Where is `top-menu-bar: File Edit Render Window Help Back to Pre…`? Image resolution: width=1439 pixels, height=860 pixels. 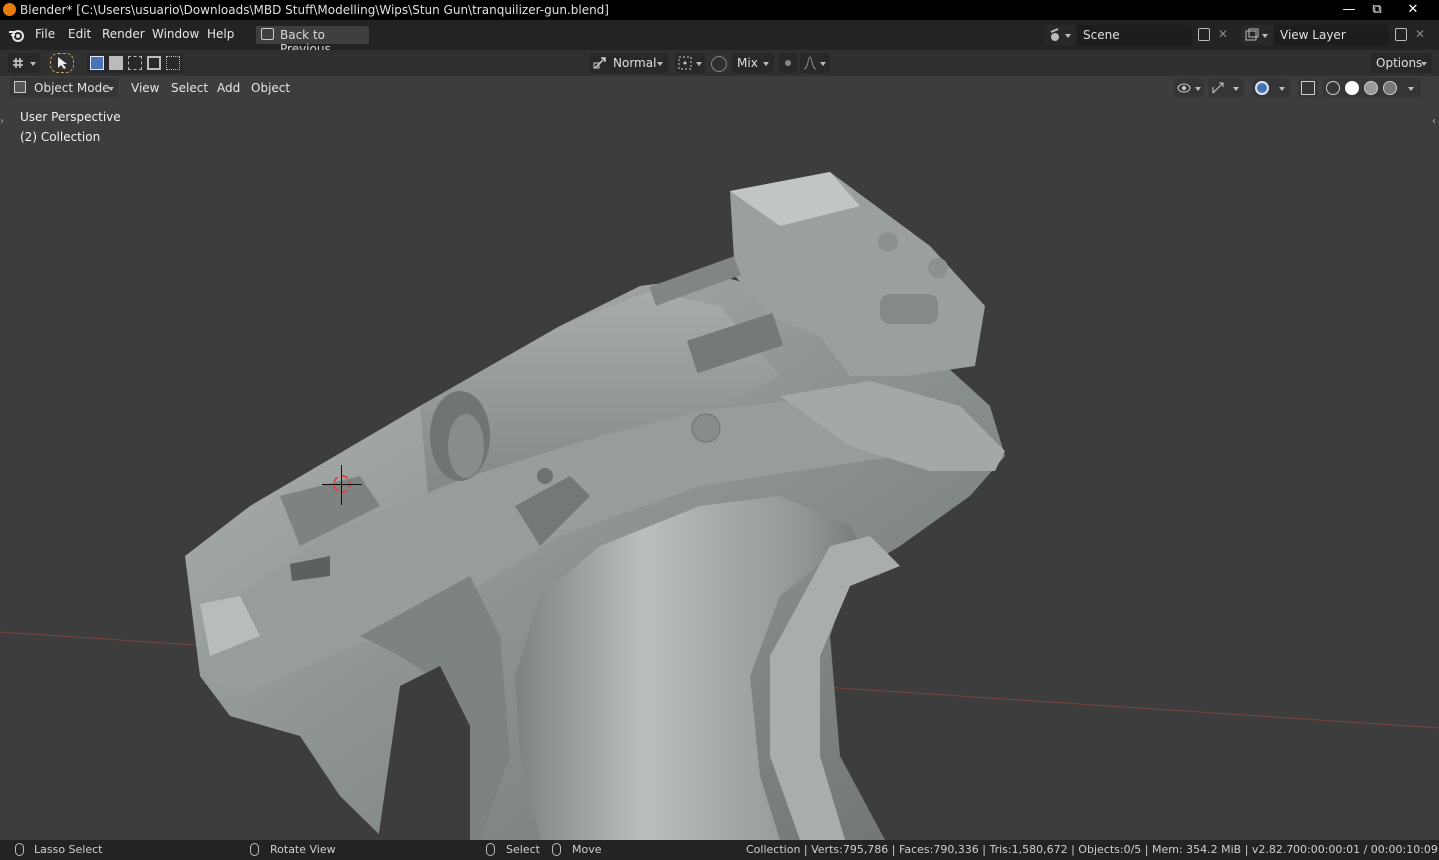
top-menu-bar: File Edit Render Window Help Back to Pre… is located at coordinates (719, 38).